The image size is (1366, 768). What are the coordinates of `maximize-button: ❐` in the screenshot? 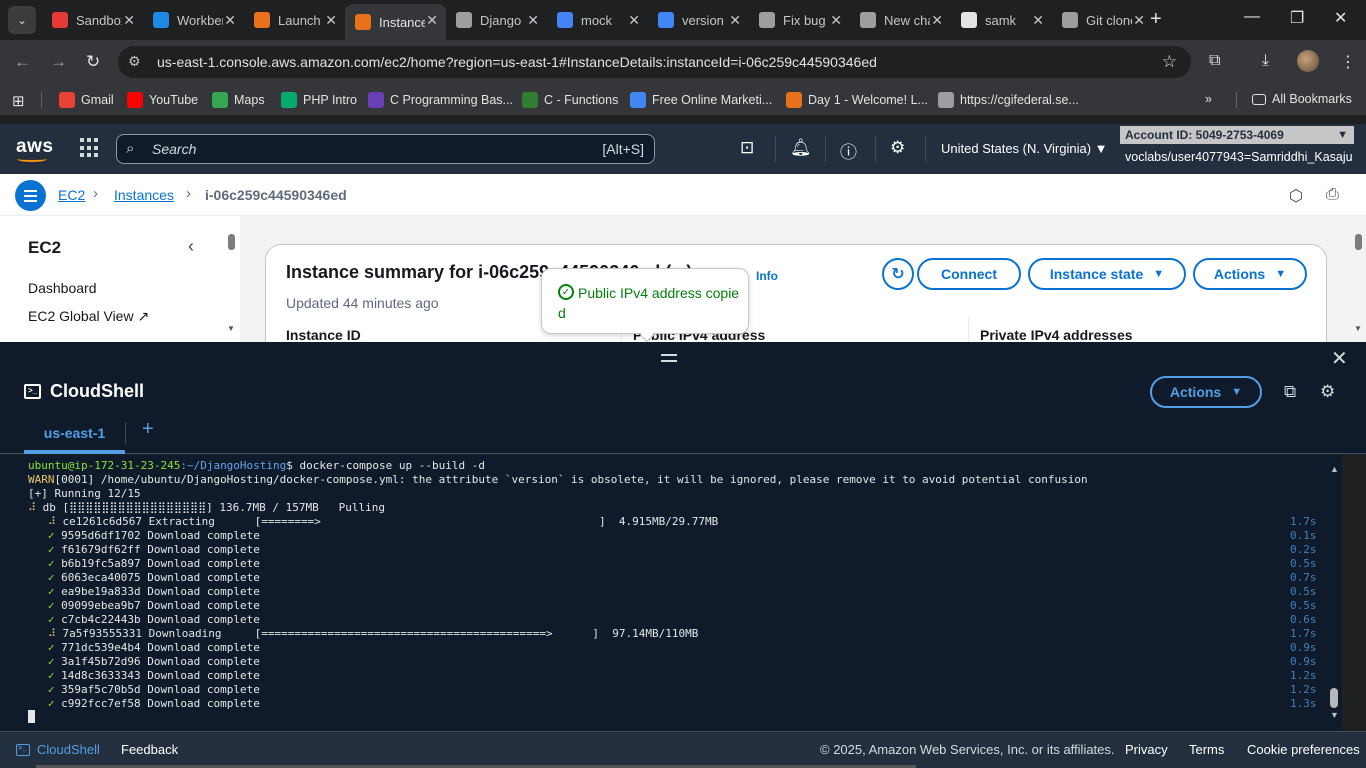 It's located at (1297, 18).